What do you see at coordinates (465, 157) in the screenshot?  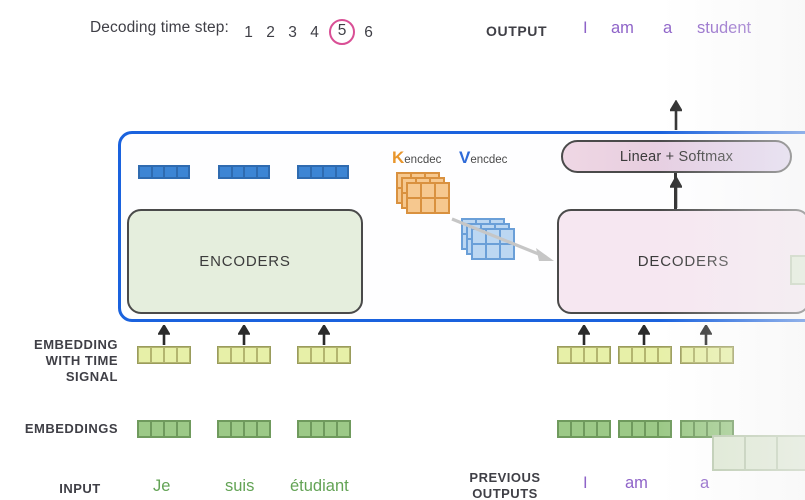 I see `v-letter: V` at bounding box center [465, 157].